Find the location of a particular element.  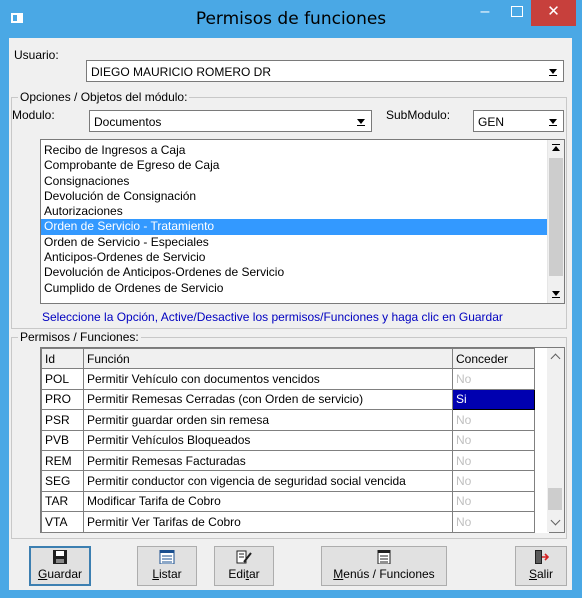

cell-id: SEG is located at coordinates (62, 481).